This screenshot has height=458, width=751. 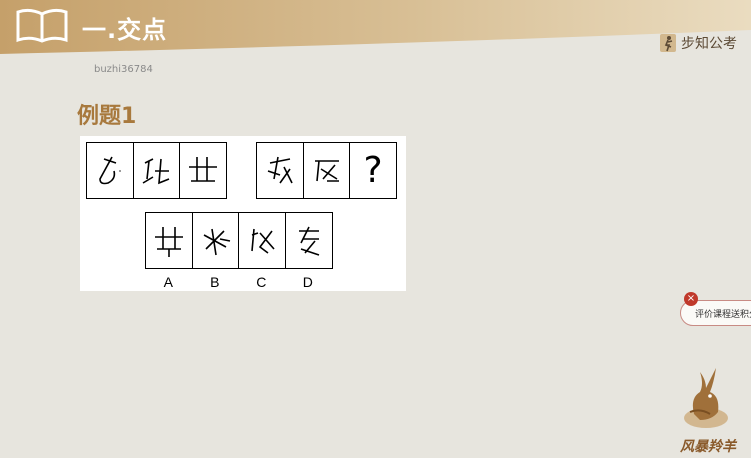 What do you see at coordinates (238, 282) in the screenshot?
I see `option-labels: A B C D` at bounding box center [238, 282].